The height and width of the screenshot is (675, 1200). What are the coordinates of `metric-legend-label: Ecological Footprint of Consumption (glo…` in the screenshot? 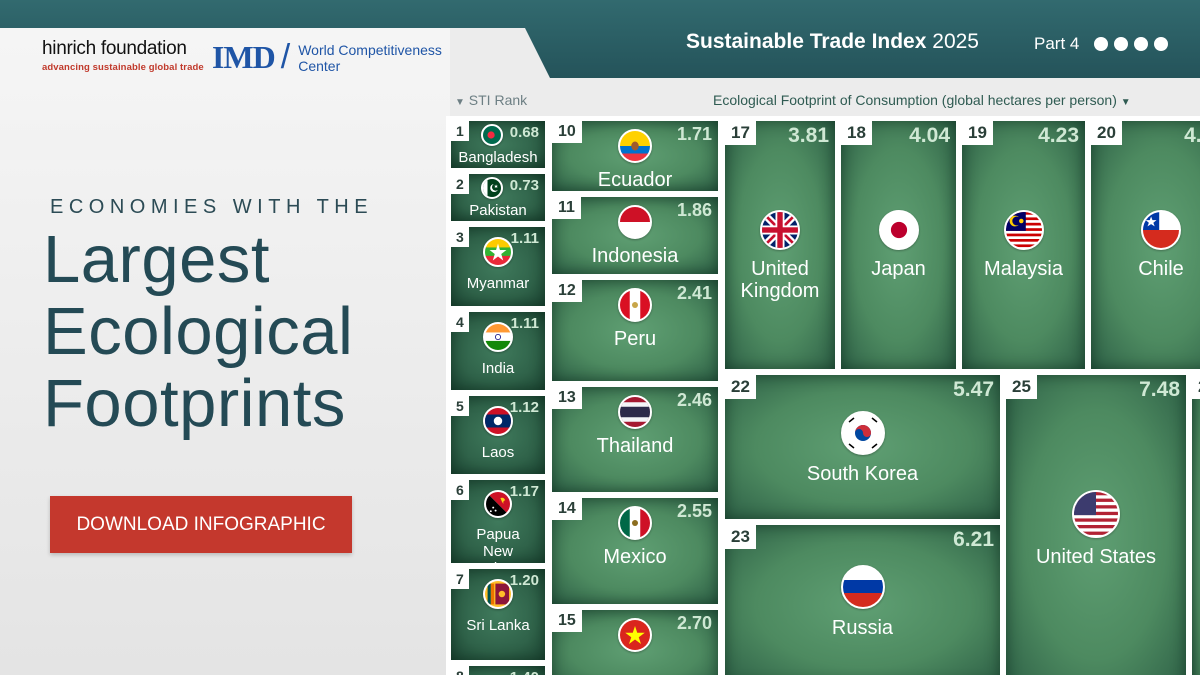 It's located at (915, 100).